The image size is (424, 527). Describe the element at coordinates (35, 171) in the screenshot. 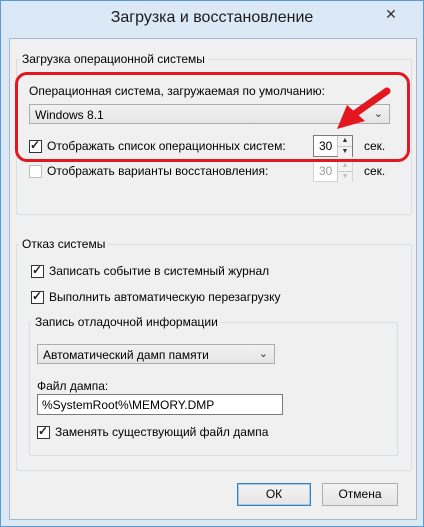

I see `show-recovery-checkbox` at that location.